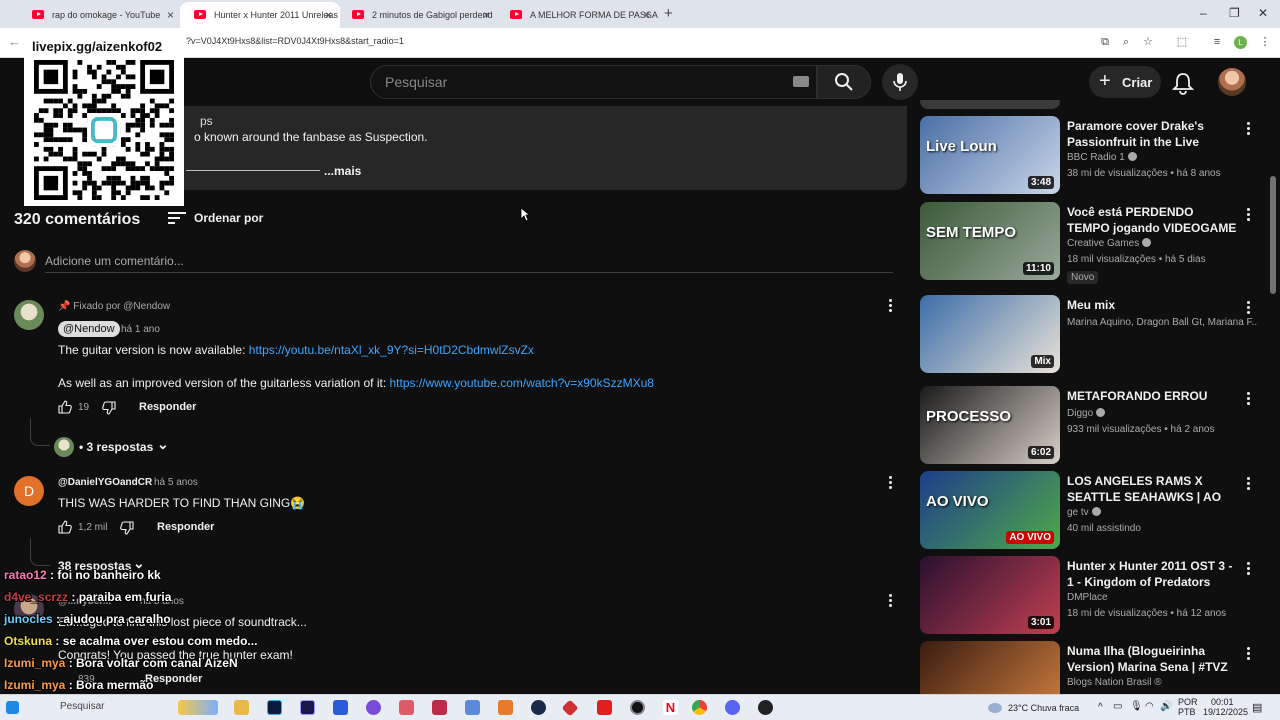 The image size is (1280, 720). What do you see at coordinates (416, 82) in the screenshot?
I see `search-input: Pesquisar` at bounding box center [416, 82].